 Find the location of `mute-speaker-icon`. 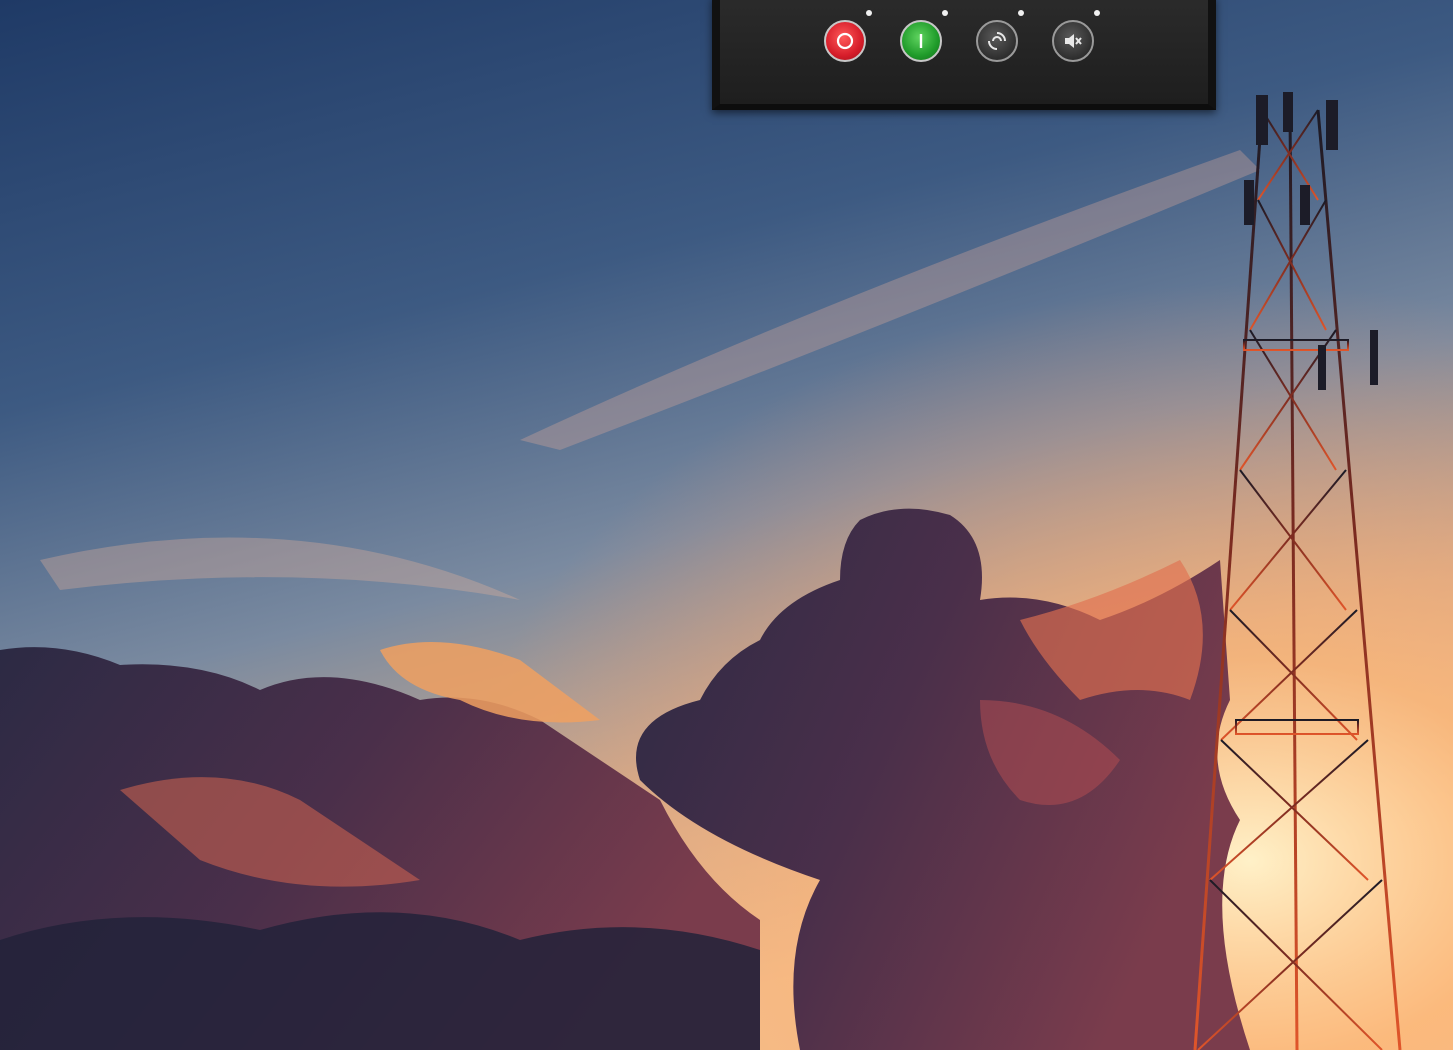

mute-speaker-icon is located at coordinates (1073, 41).